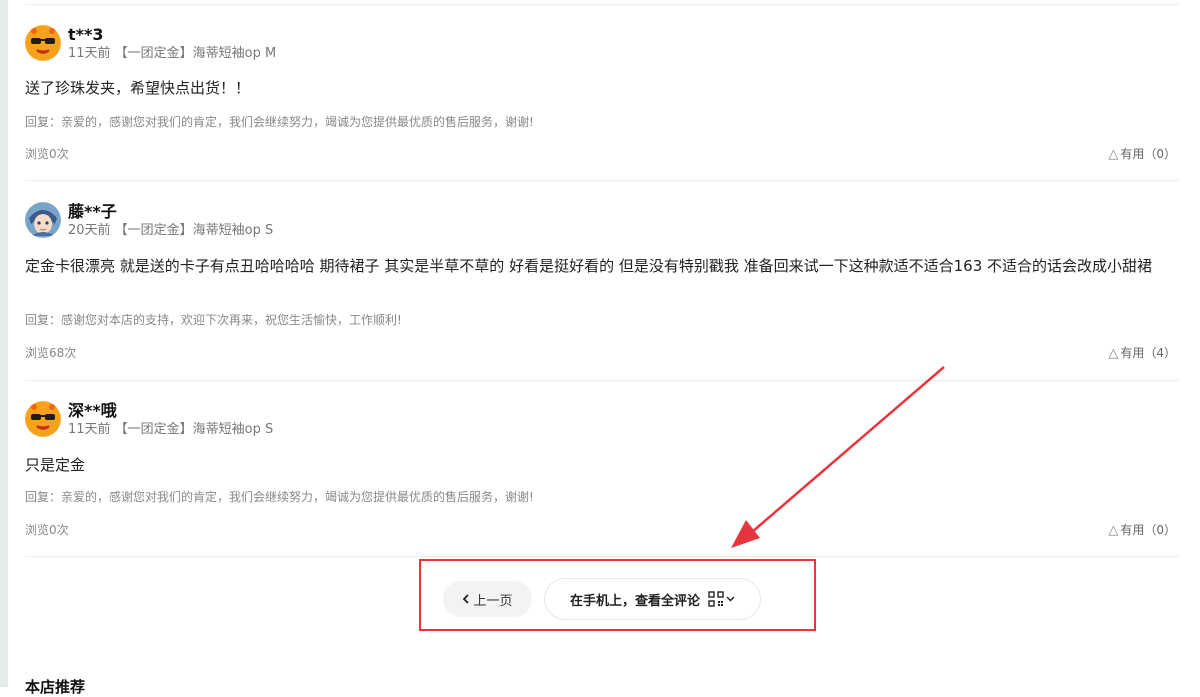 This screenshot has width=1200, height=697. Describe the element at coordinates (171, 429) in the screenshot. I see `review-meta: 11天前 【一团定金】海蒂短袖op S` at that location.